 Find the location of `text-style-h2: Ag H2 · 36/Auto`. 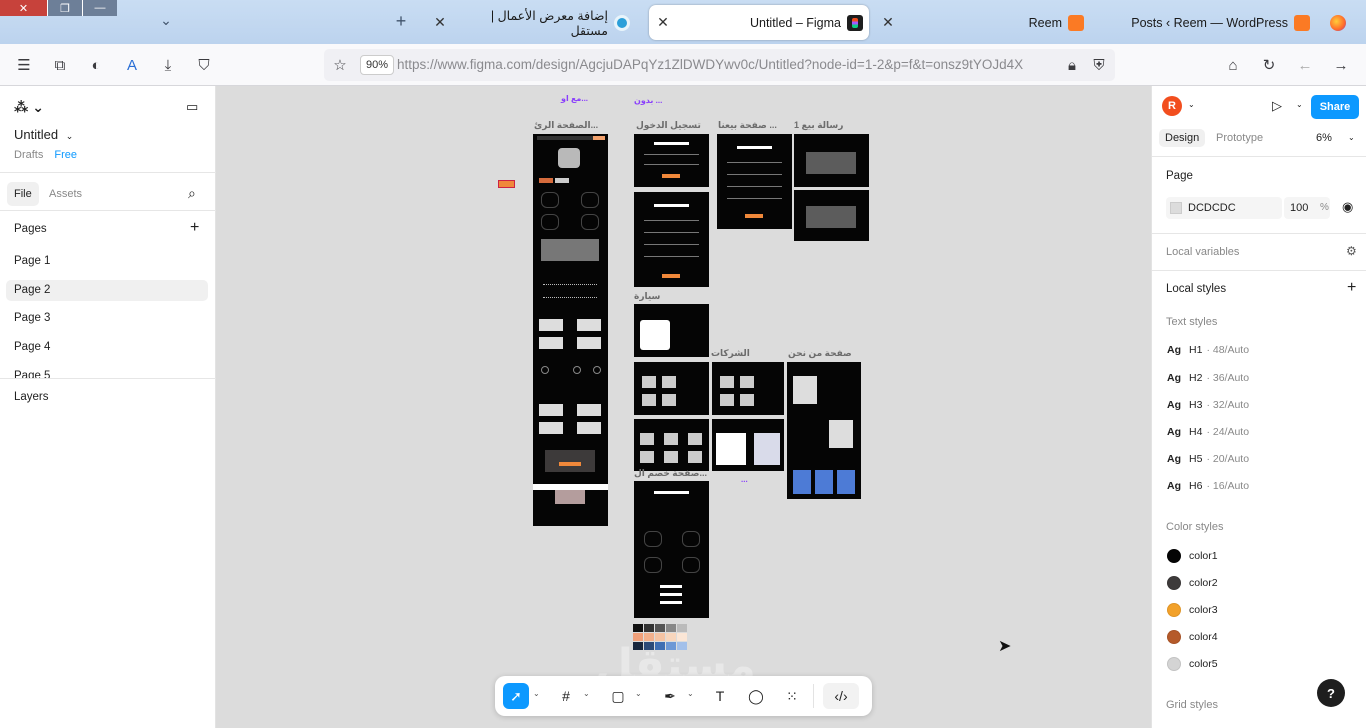

text-style-h2: Ag H2 · 36/Auto is located at coordinates (1208, 378).